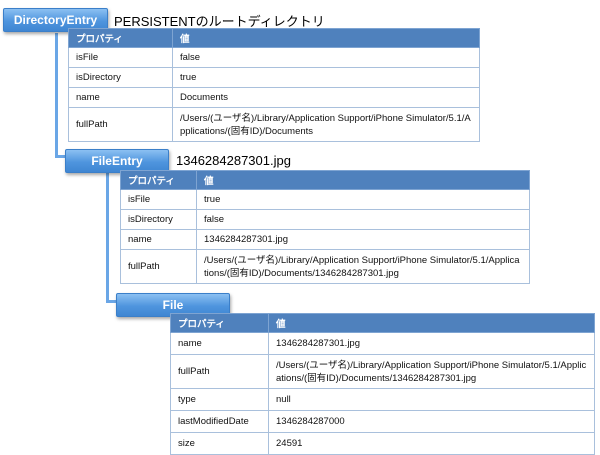 This screenshot has width=600, height=455. I want to click on file-entry-heading: 1346284287301.jpg, so click(233, 160).